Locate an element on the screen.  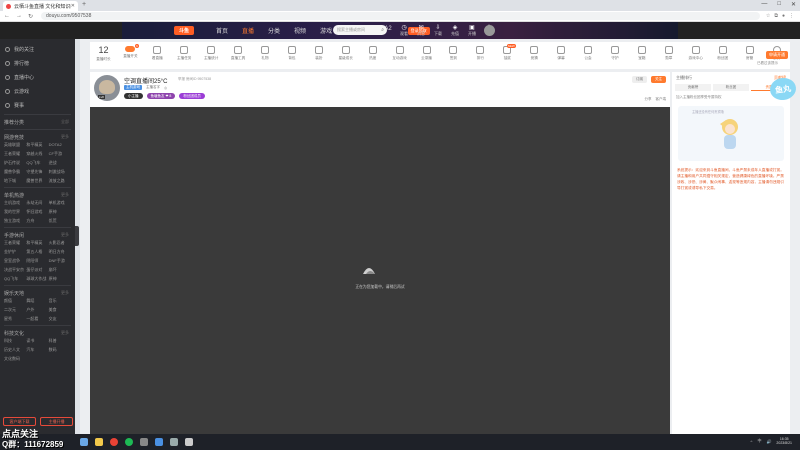
nav-live: 直播 is located at coordinates (248, 30).